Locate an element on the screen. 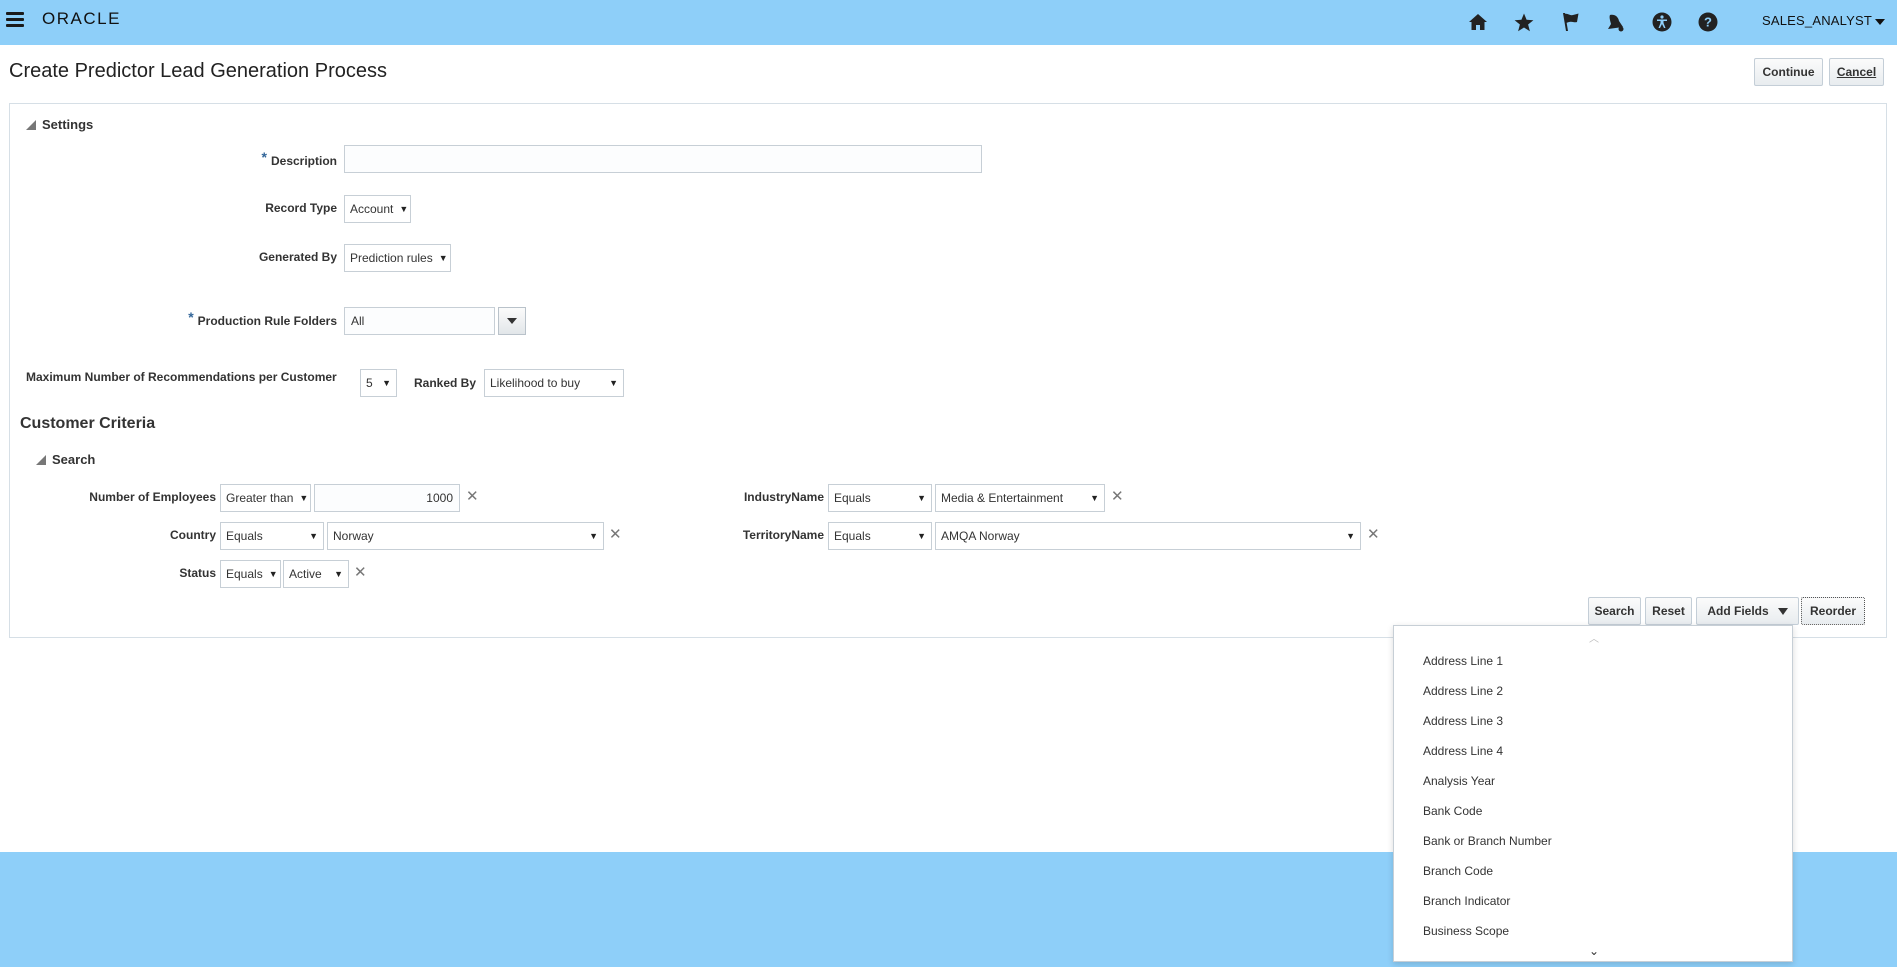 Image resolution: width=1897 pixels, height=967 pixels. territory-value-select: AMQA Norway ▼ is located at coordinates (1148, 536).